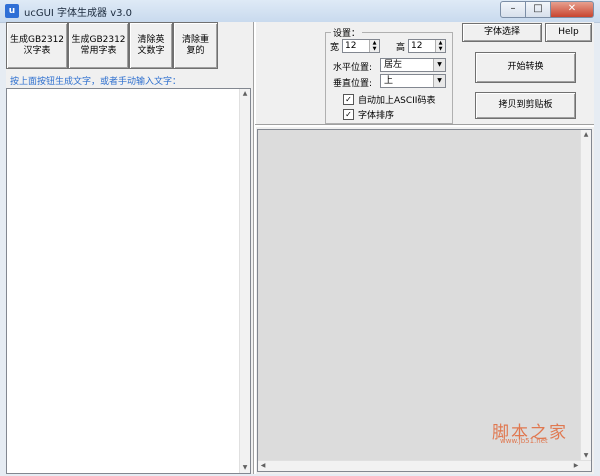 The height and width of the screenshot is (476, 600). I want to click on v-align-value: 上, so click(389, 81).